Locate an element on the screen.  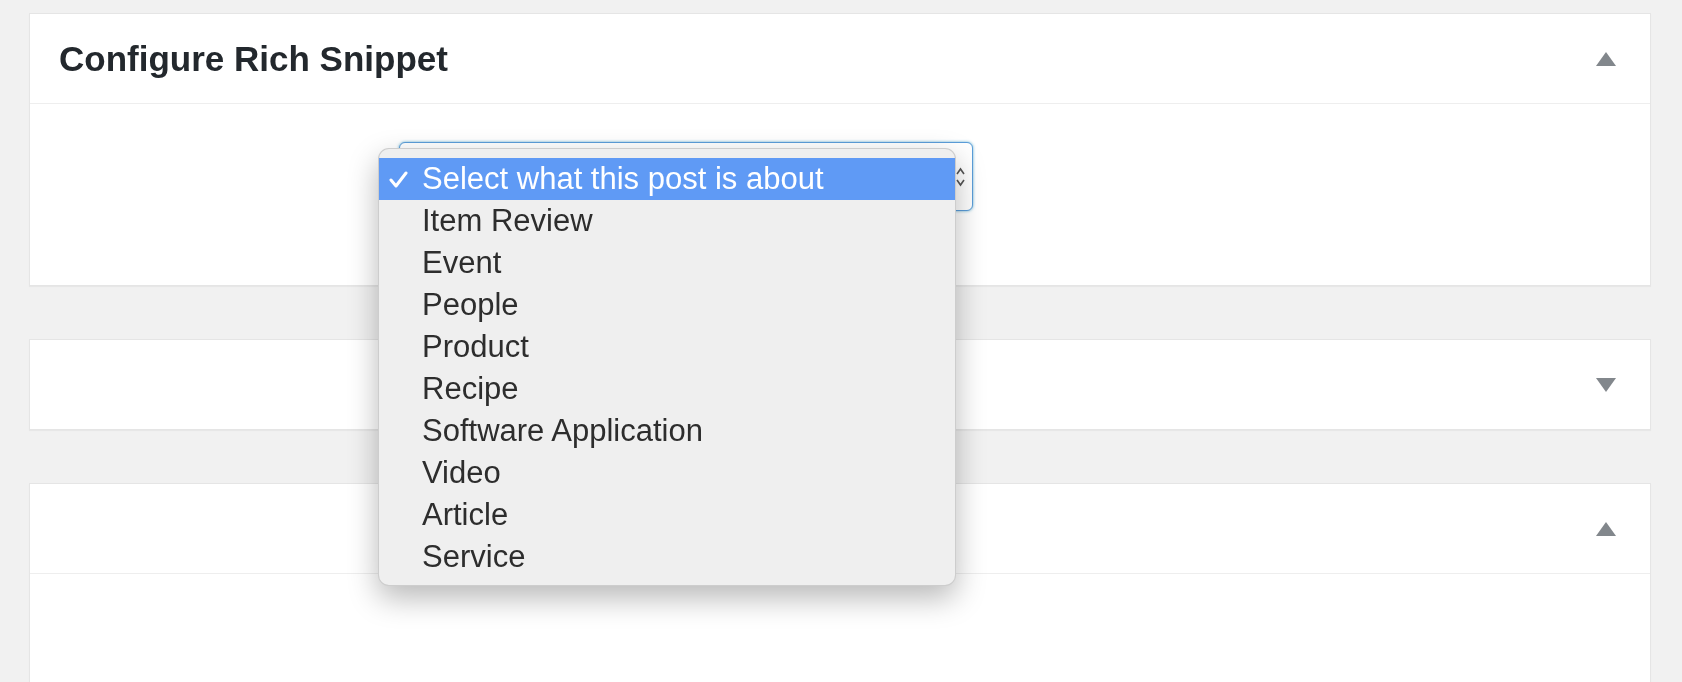
dropdown-option: Recipe is located at coordinates (667, 389).